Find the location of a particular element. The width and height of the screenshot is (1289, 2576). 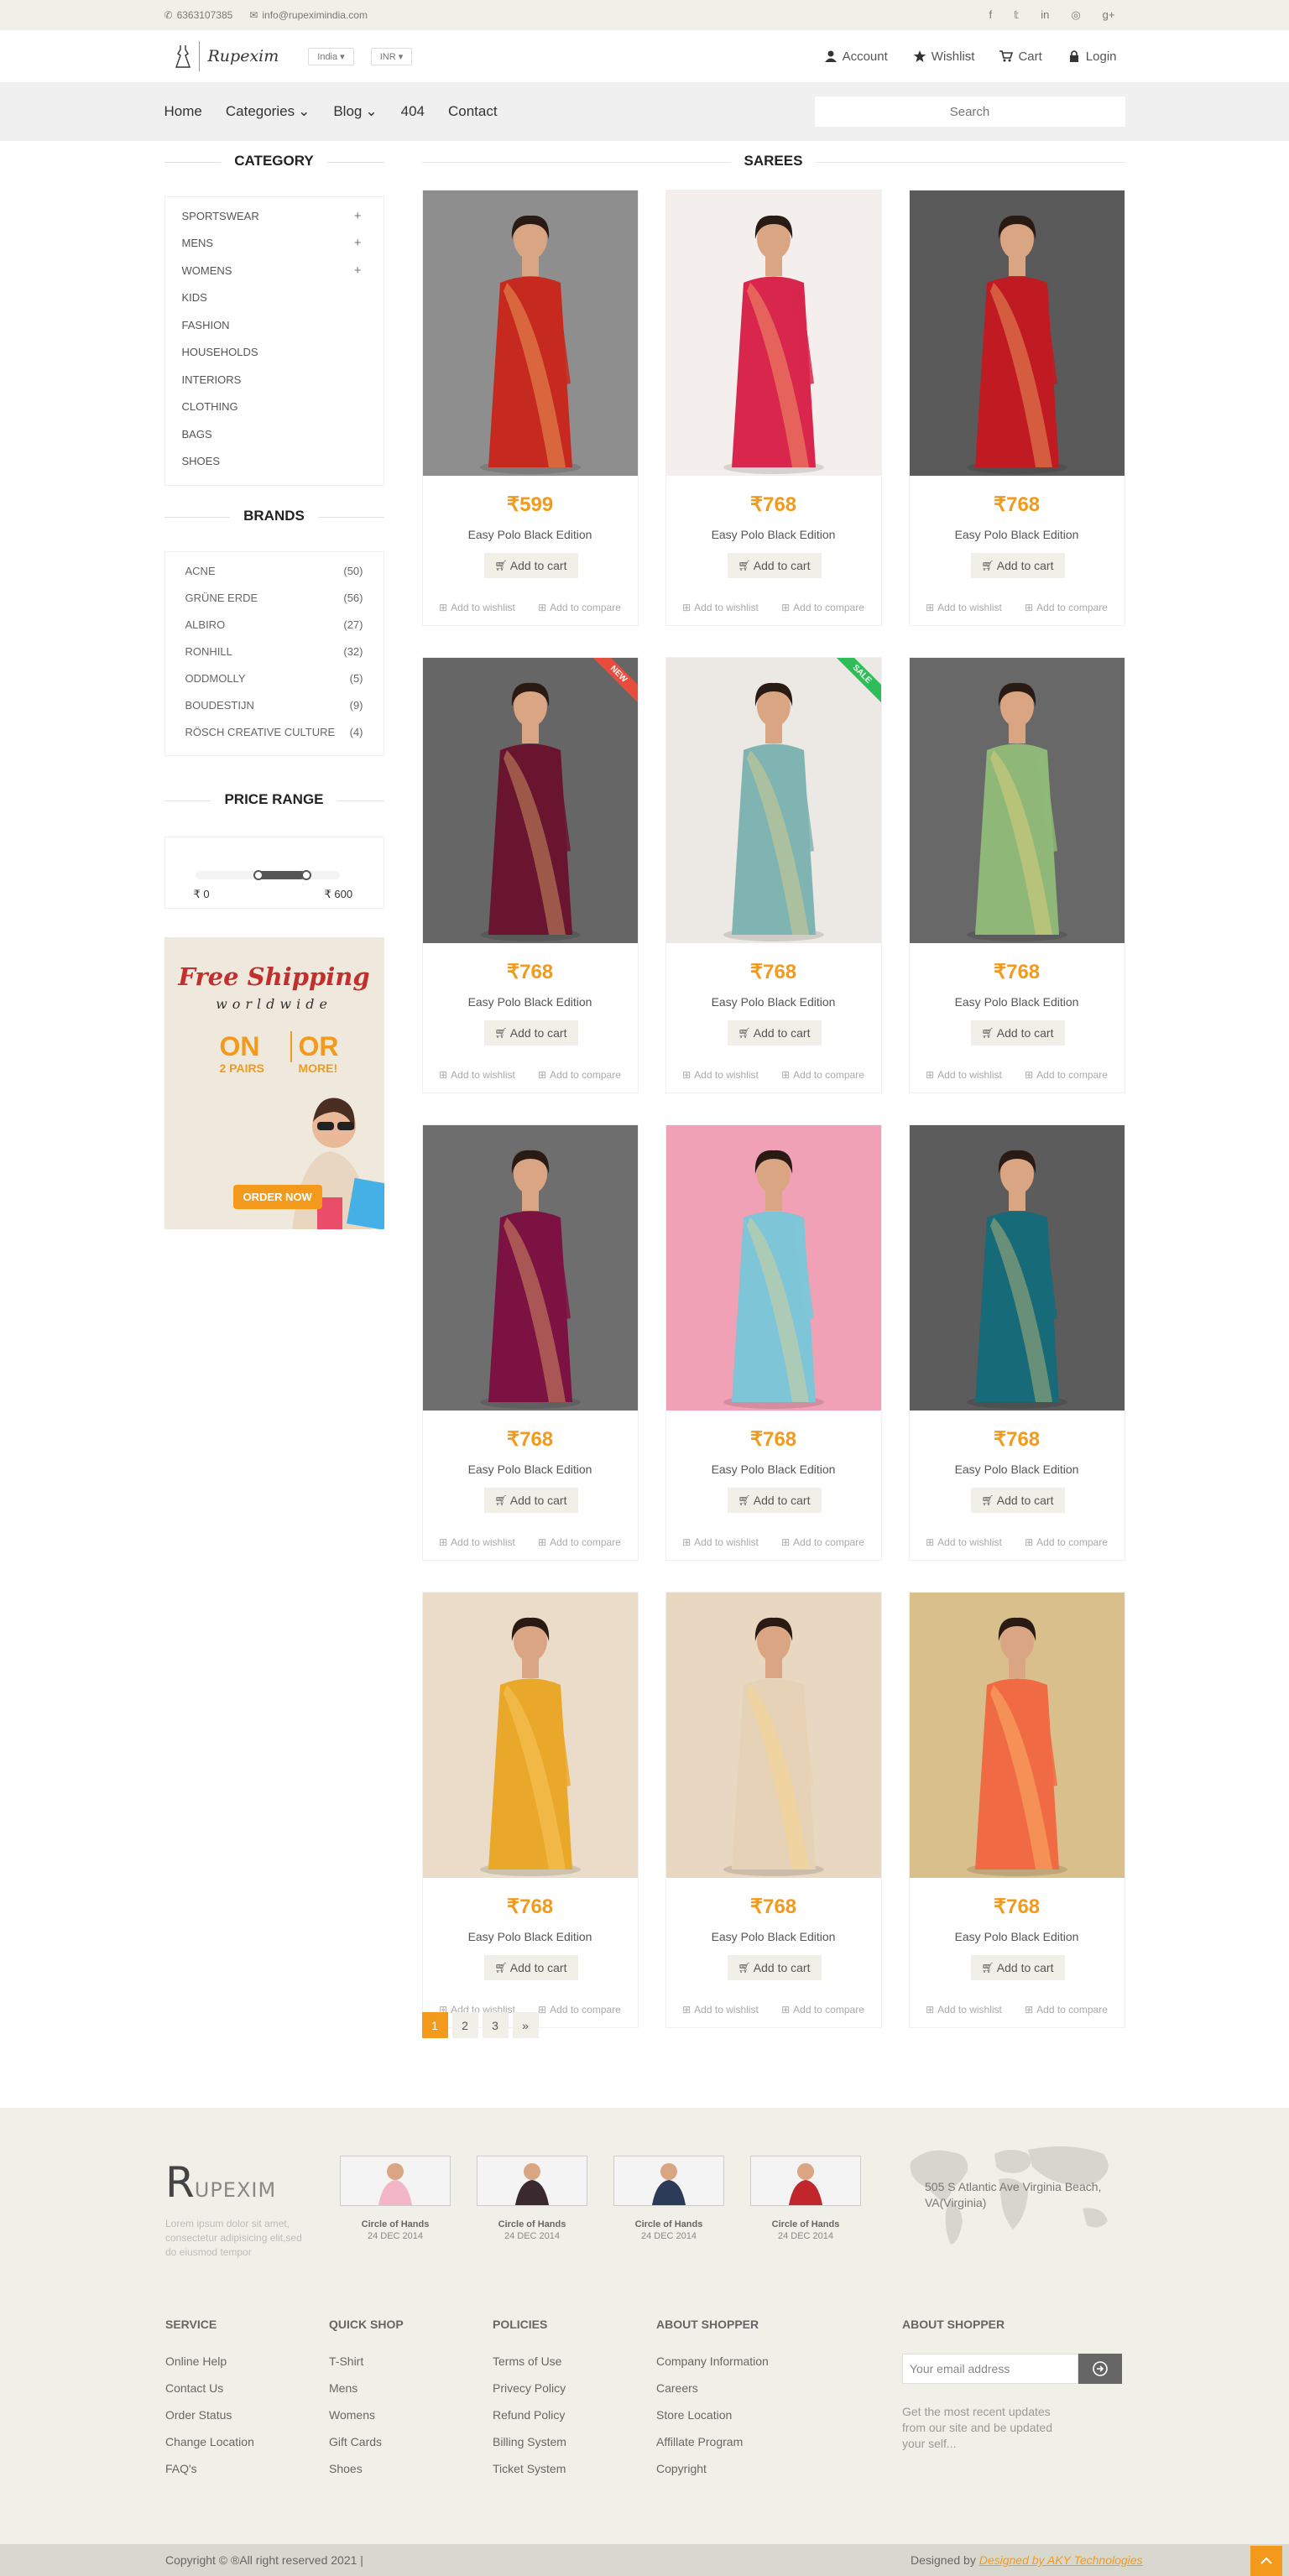

brand-item: BOUDESTIJN (9) is located at coordinates (274, 704).